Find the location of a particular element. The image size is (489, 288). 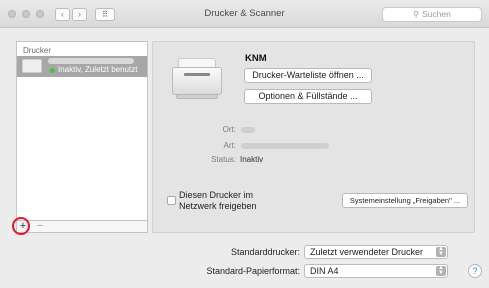

kind-value-redacted is located at coordinates (285, 146).